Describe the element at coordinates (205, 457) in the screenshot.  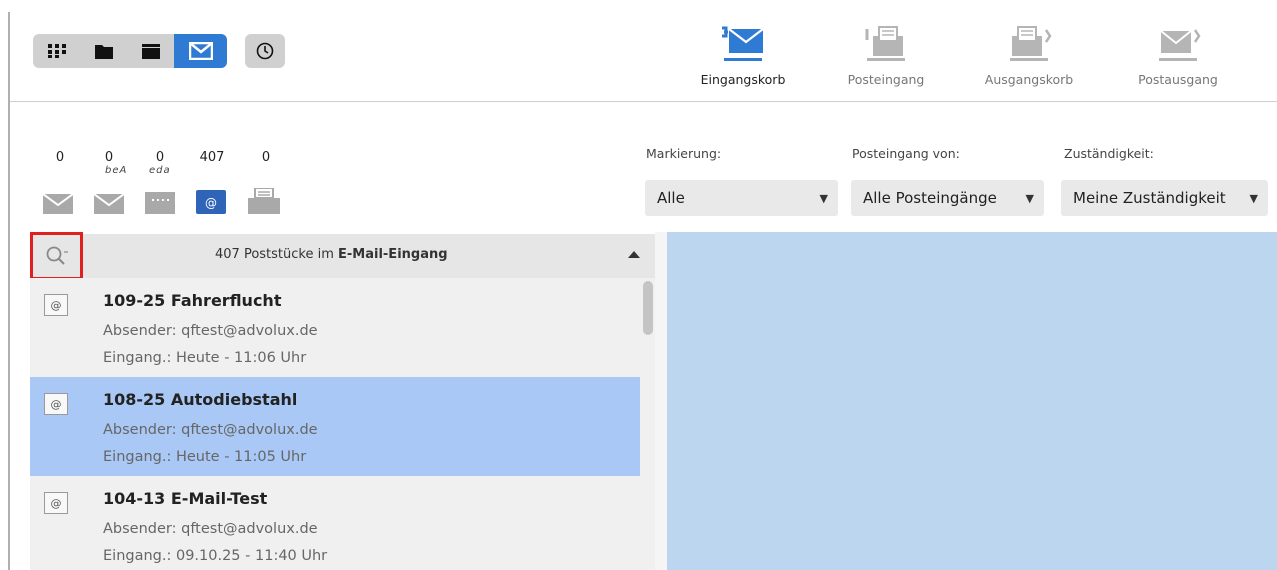
I see `list-item-date: Eingang.: Heute - 11:05 Uhr` at that location.